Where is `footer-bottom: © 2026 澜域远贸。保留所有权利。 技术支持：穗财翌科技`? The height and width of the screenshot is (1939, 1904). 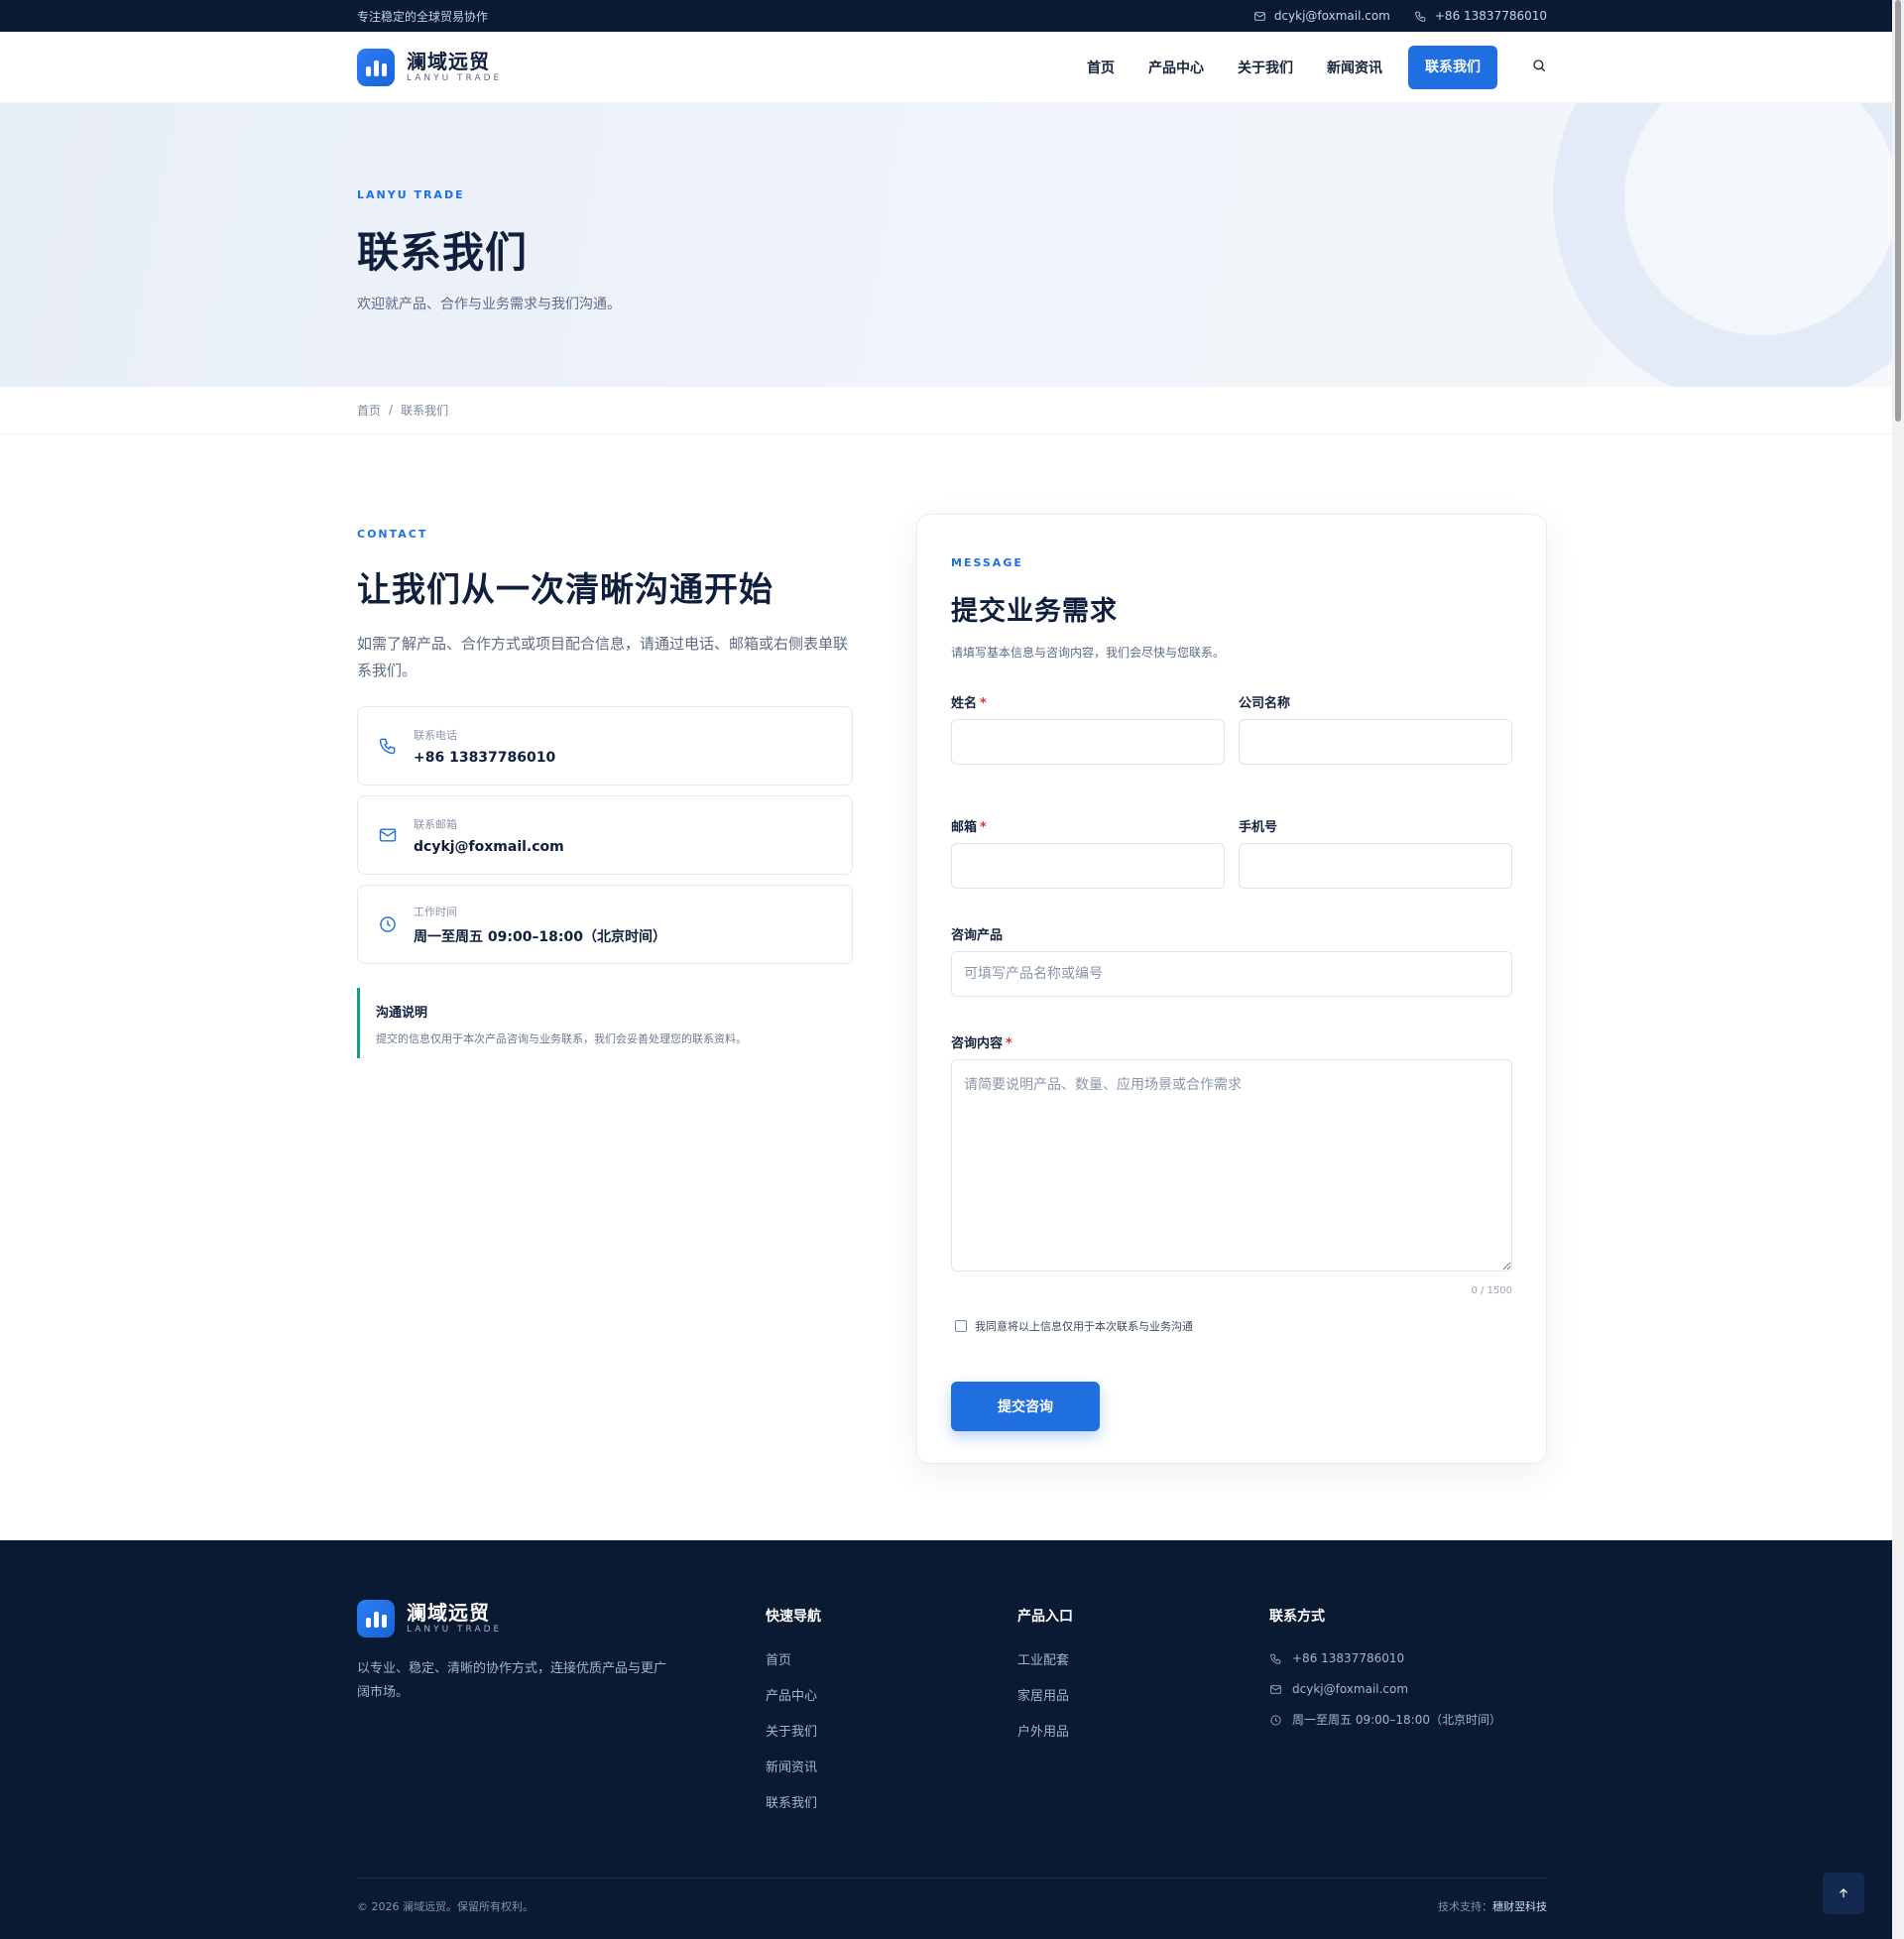 footer-bottom: © 2026 澜域远贸。保留所有权利。 技术支持：穗财翌科技 is located at coordinates (952, 1896).